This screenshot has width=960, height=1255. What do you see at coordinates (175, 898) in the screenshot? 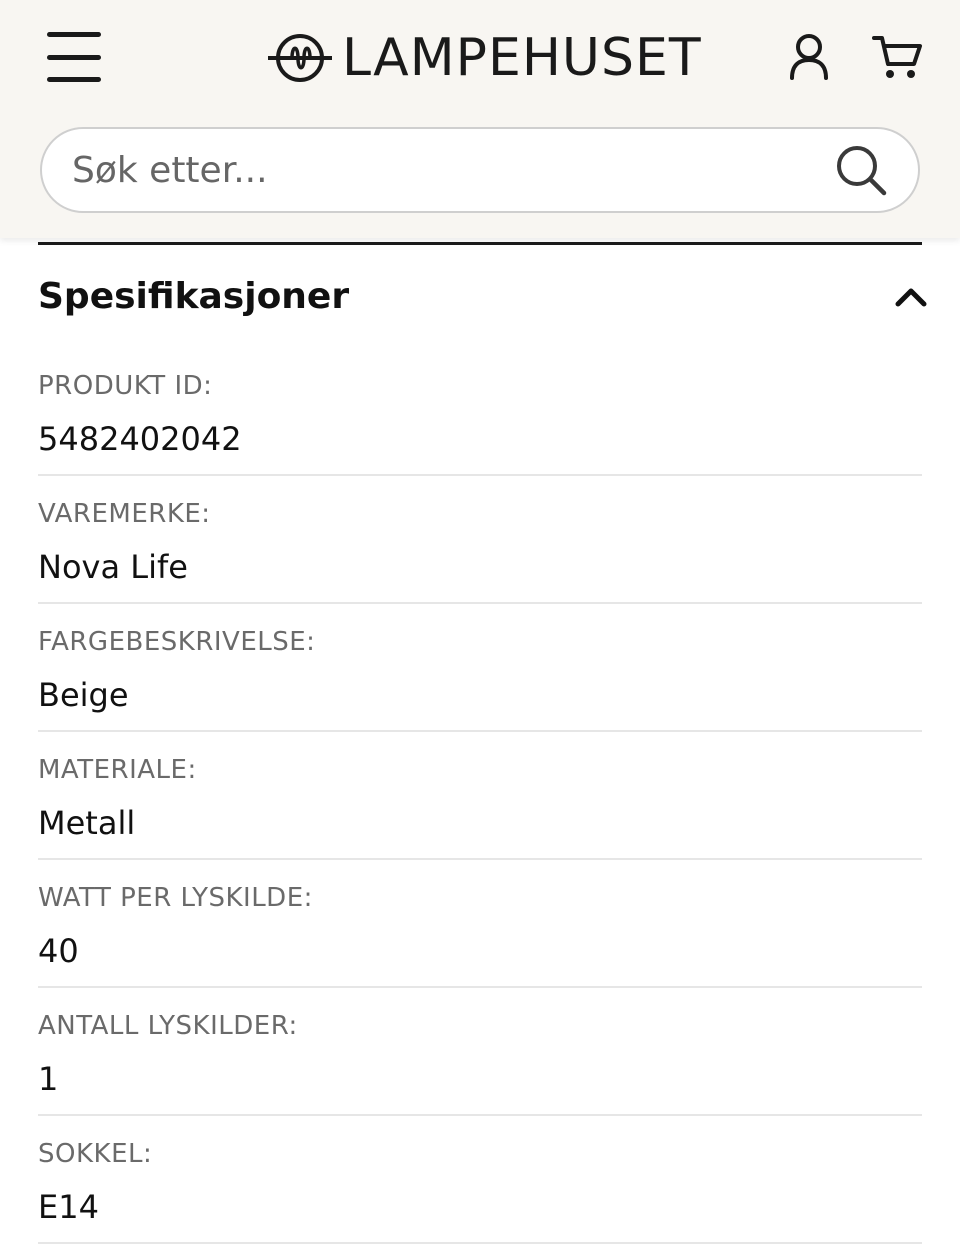
I see `spec-label: WATT PER LYSKILDE:` at bounding box center [175, 898].